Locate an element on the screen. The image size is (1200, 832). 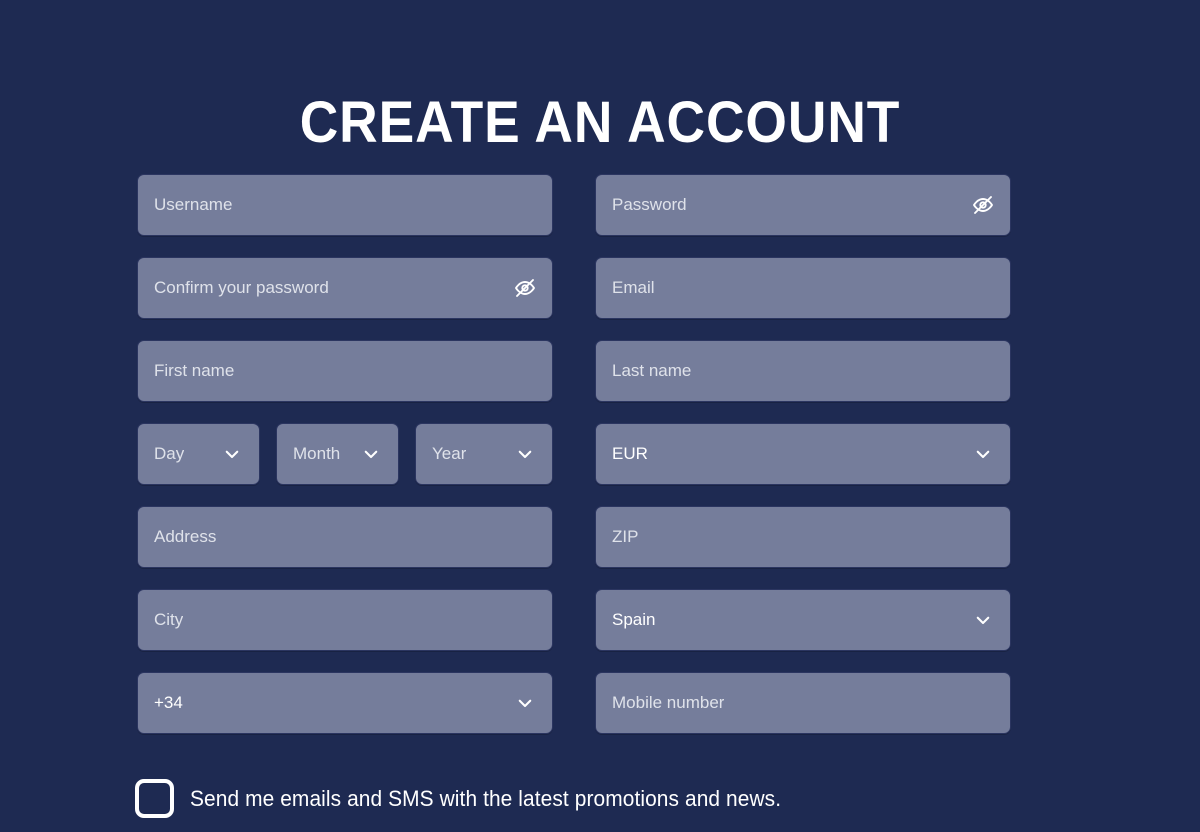
form-column-left: +34 is located at coordinates (345, 703).